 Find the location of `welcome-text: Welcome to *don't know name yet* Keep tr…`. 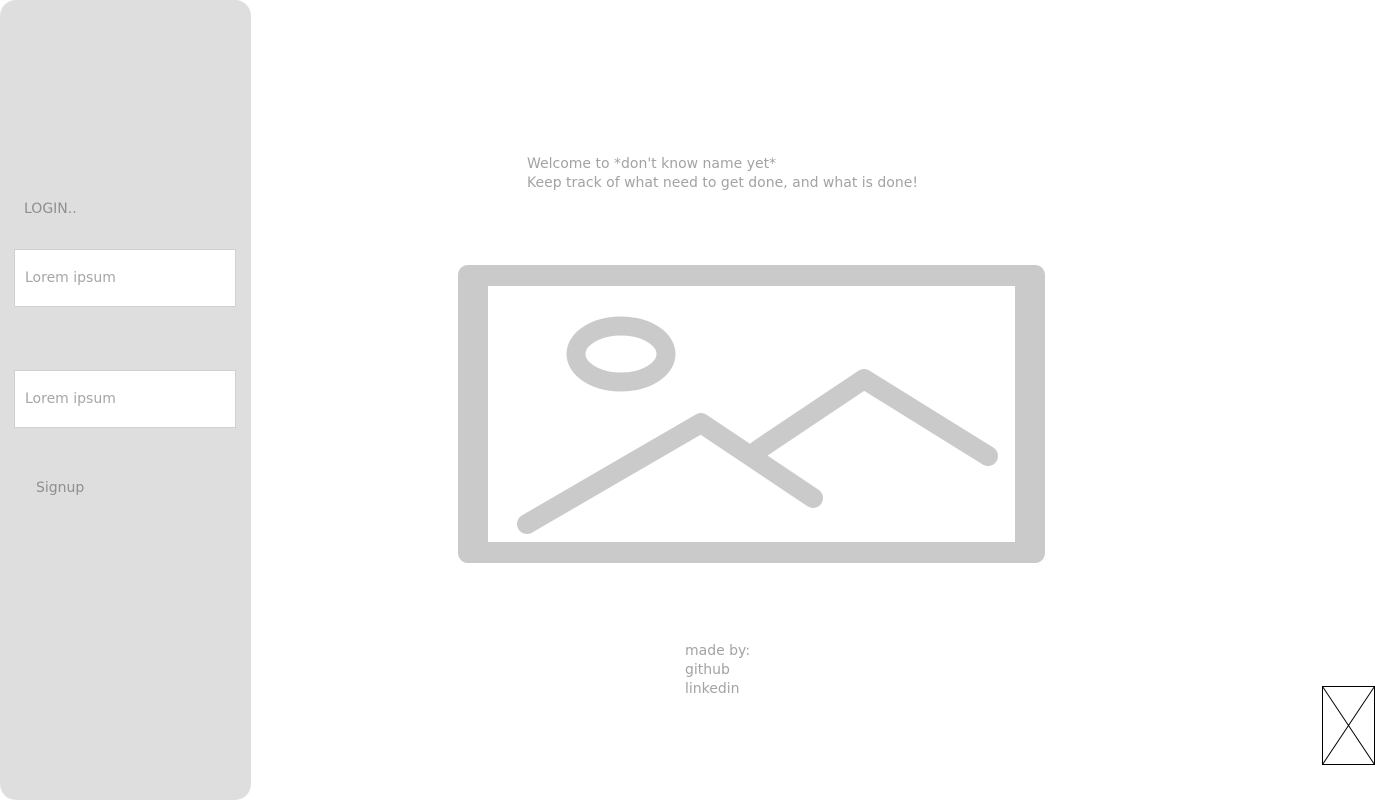

welcome-text: Welcome to *don't know name yet* Keep tr… is located at coordinates (722, 174).